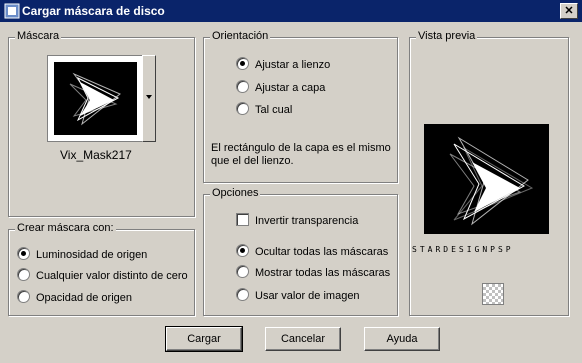  What do you see at coordinates (65, 228) in the screenshot?
I see `create-mask-group-legend: Crear máscara con:` at bounding box center [65, 228].